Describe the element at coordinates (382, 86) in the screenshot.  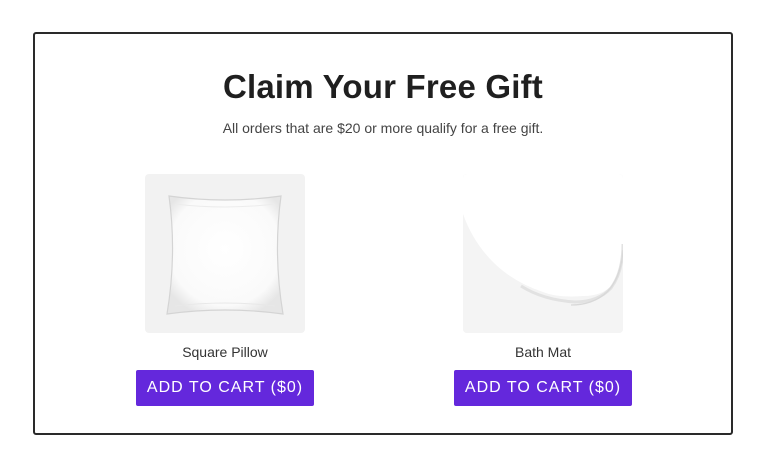
I see `modal-title: Claim Your Free Gift` at that location.